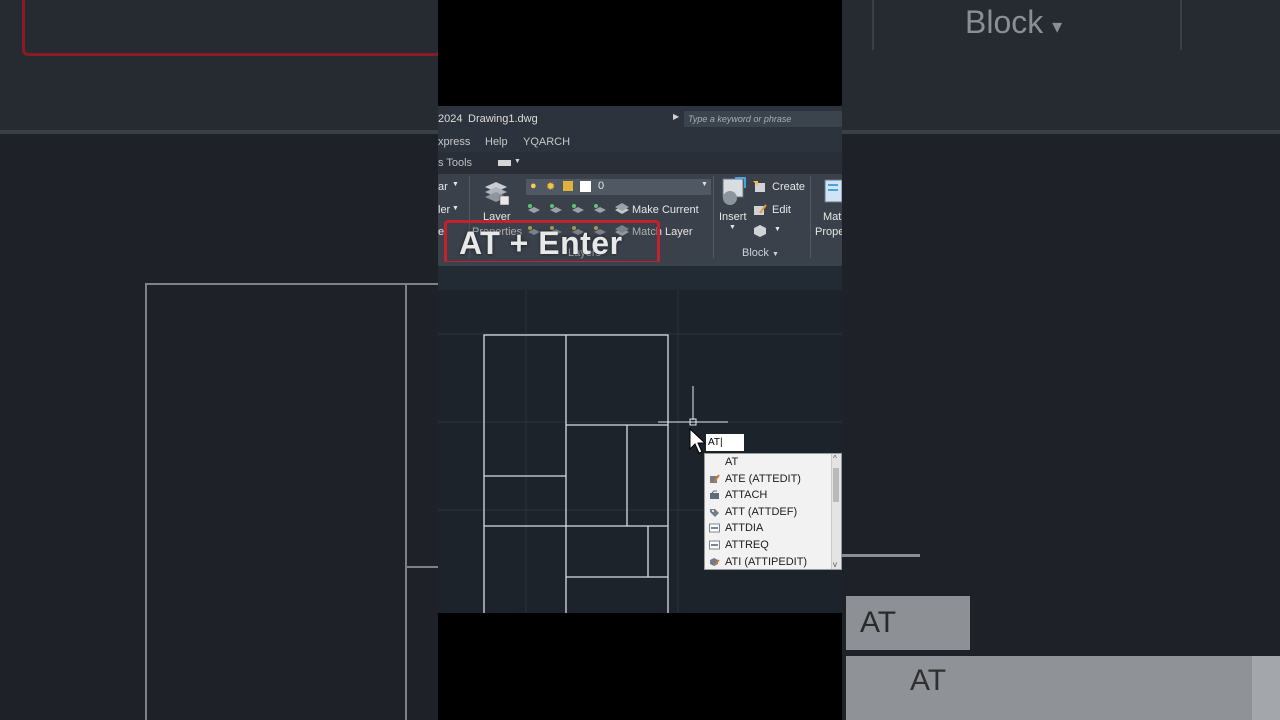  What do you see at coordinates (422, 567) in the screenshot?
I see `background-drawing-line` at bounding box center [422, 567].